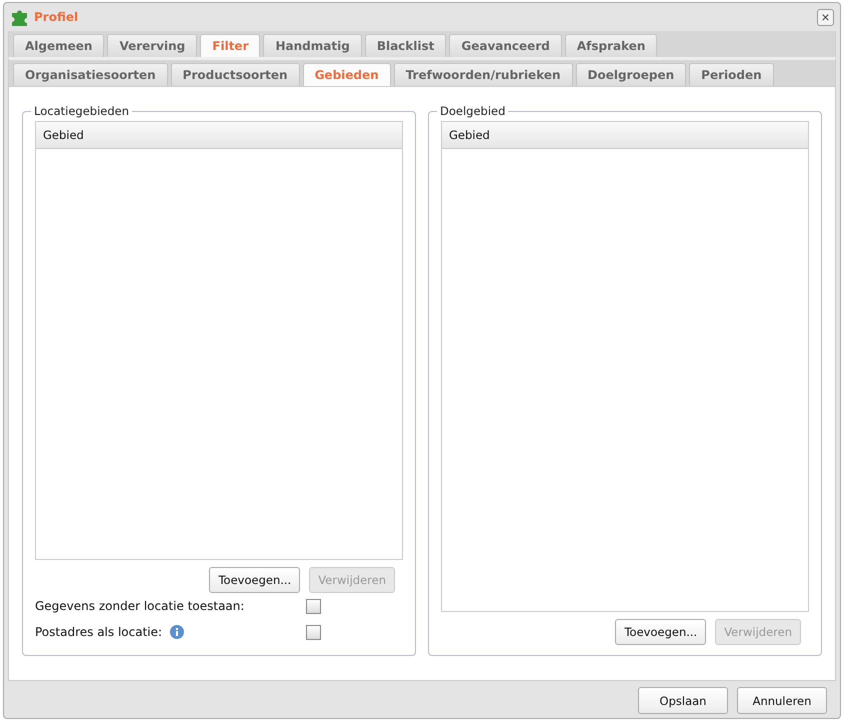  Describe the element at coordinates (631, 74) in the screenshot. I see `tab: Doelgroepen` at that location.